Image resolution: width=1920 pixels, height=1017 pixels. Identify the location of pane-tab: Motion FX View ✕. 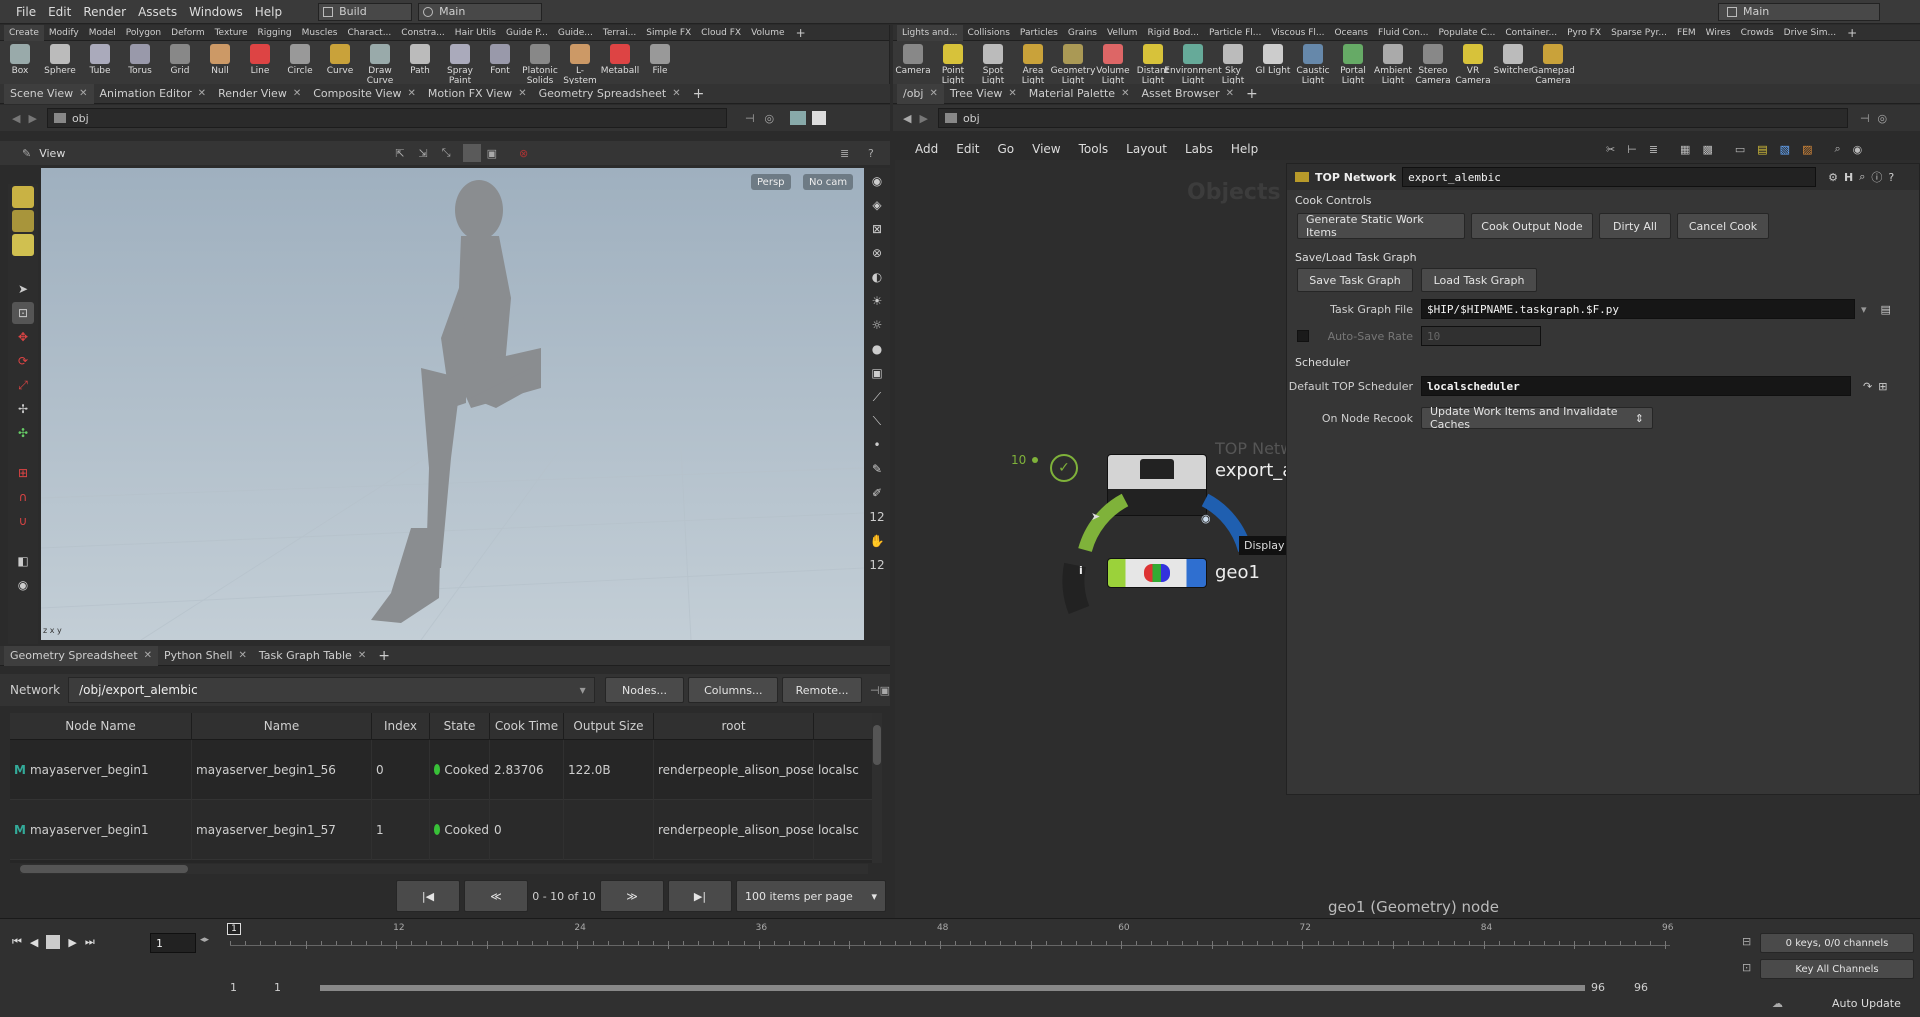
(477, 94).